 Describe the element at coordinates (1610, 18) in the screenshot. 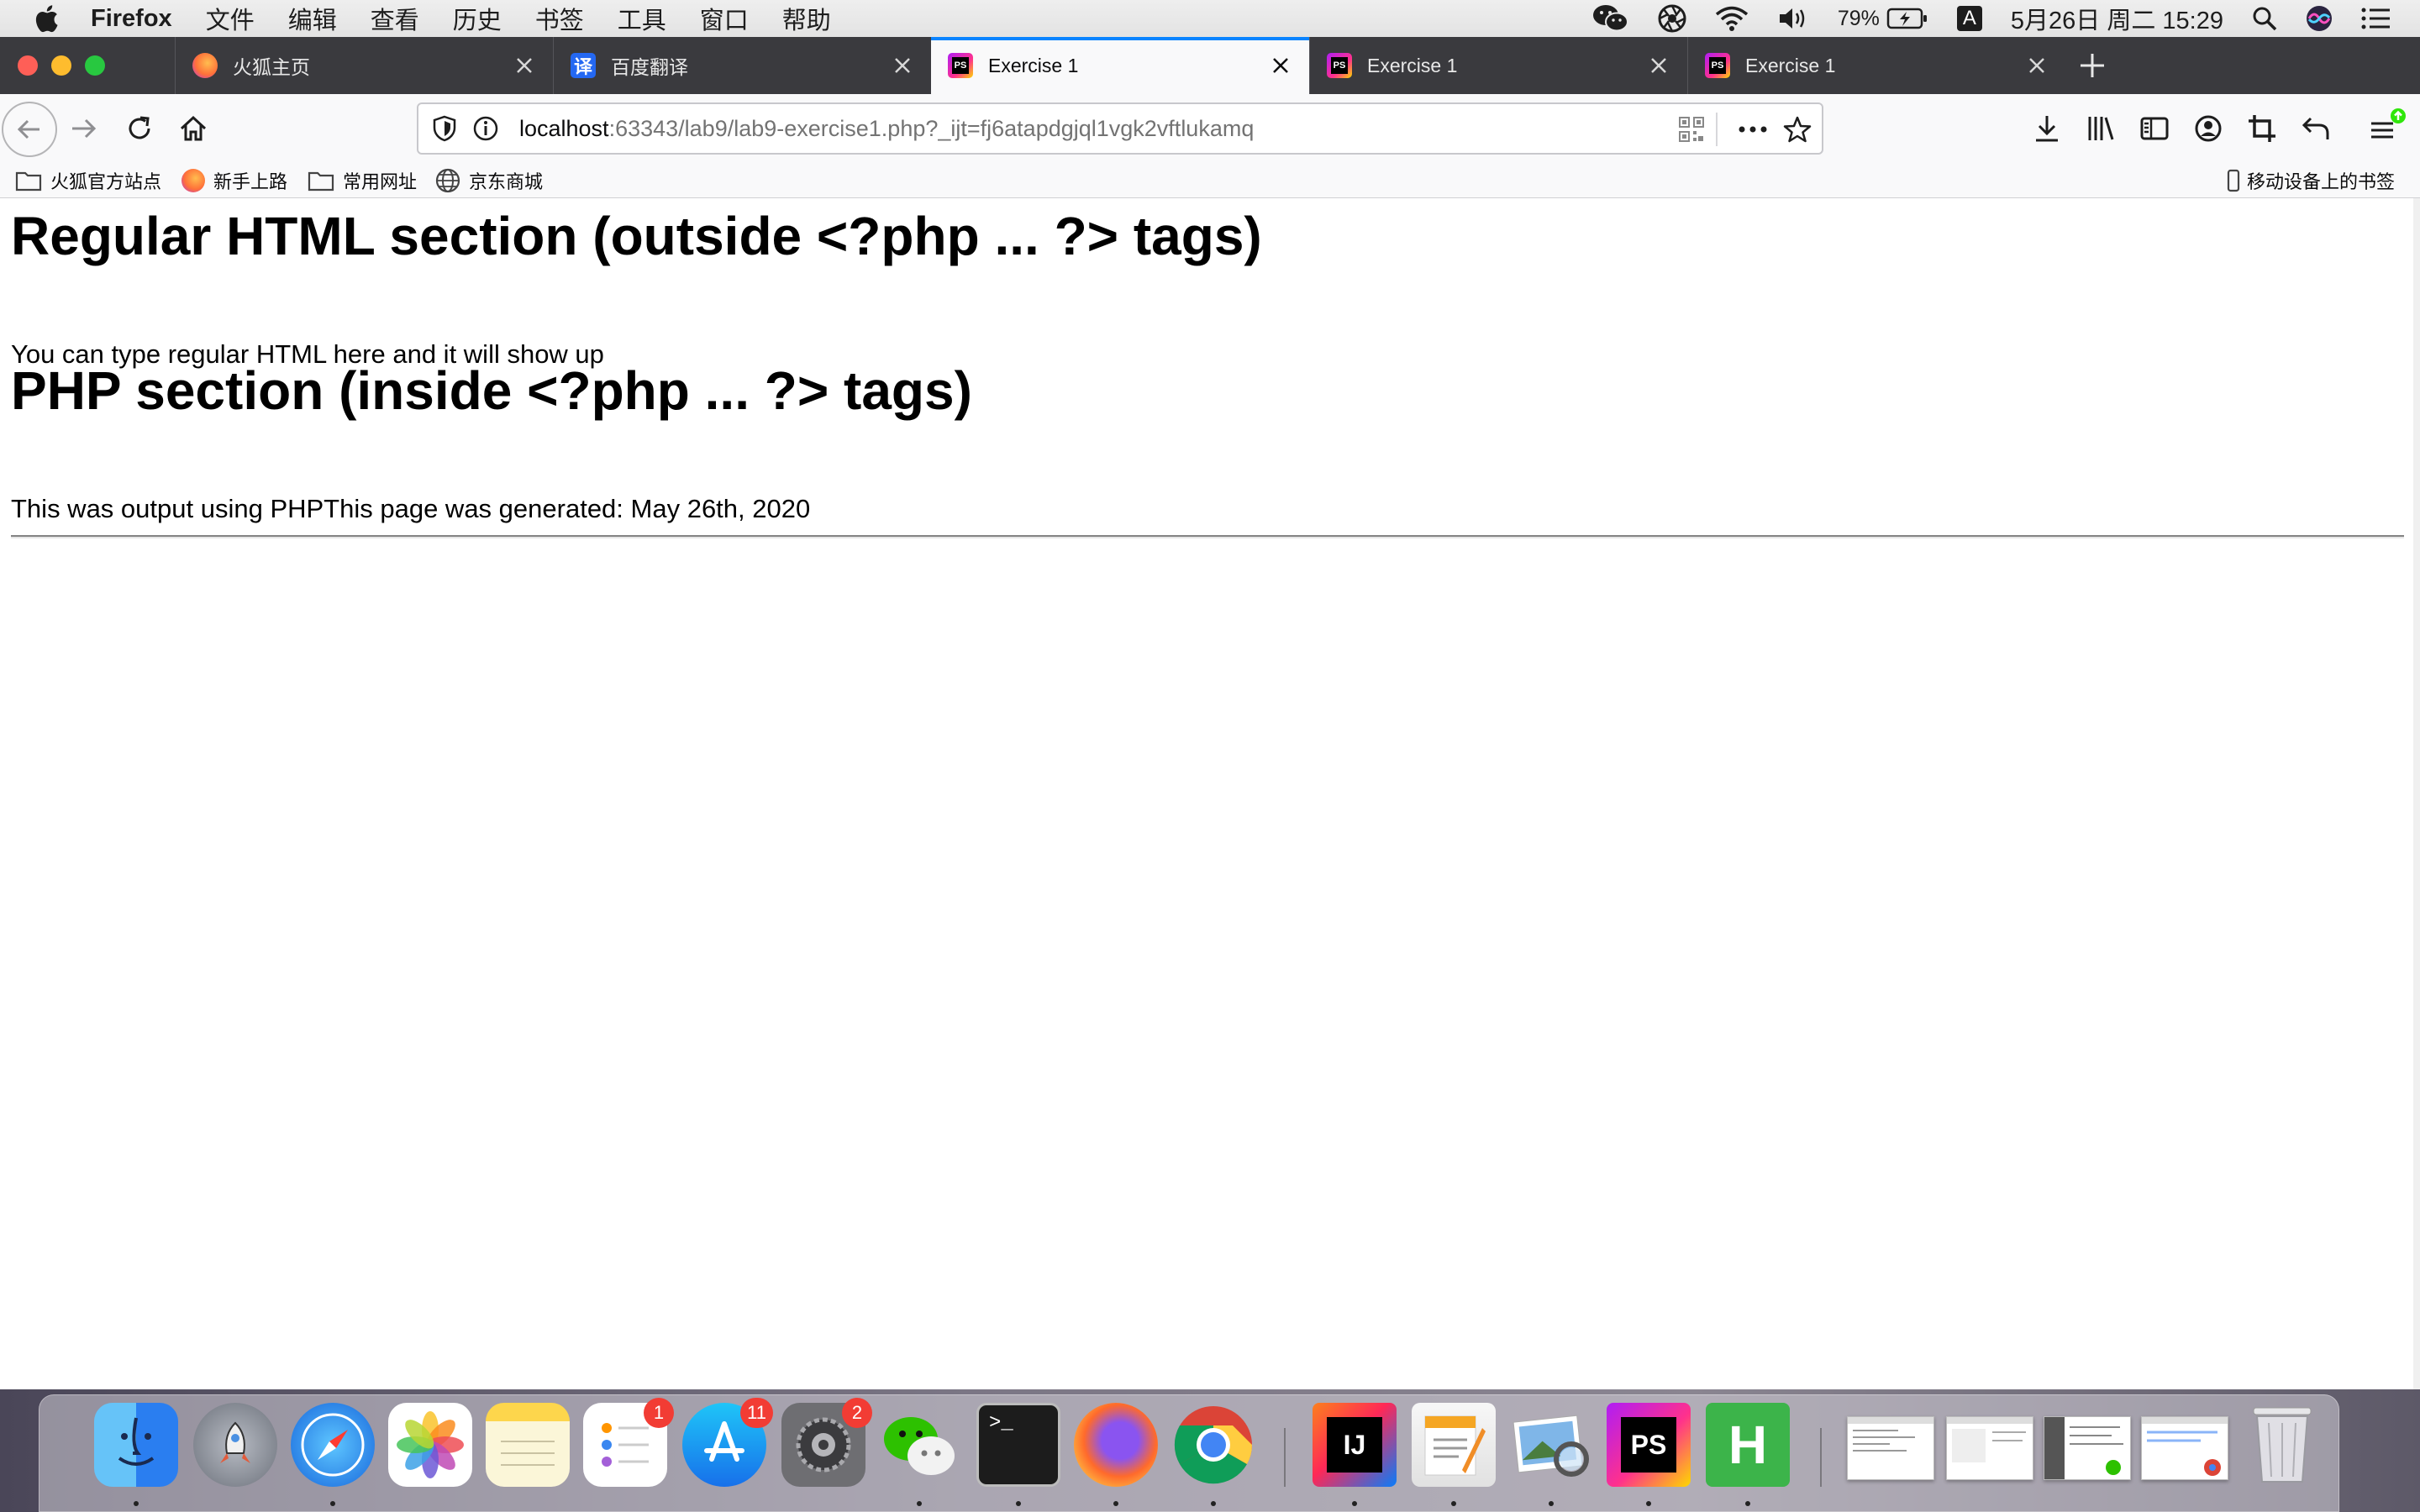

I see `wechat-status-icon` at that location.